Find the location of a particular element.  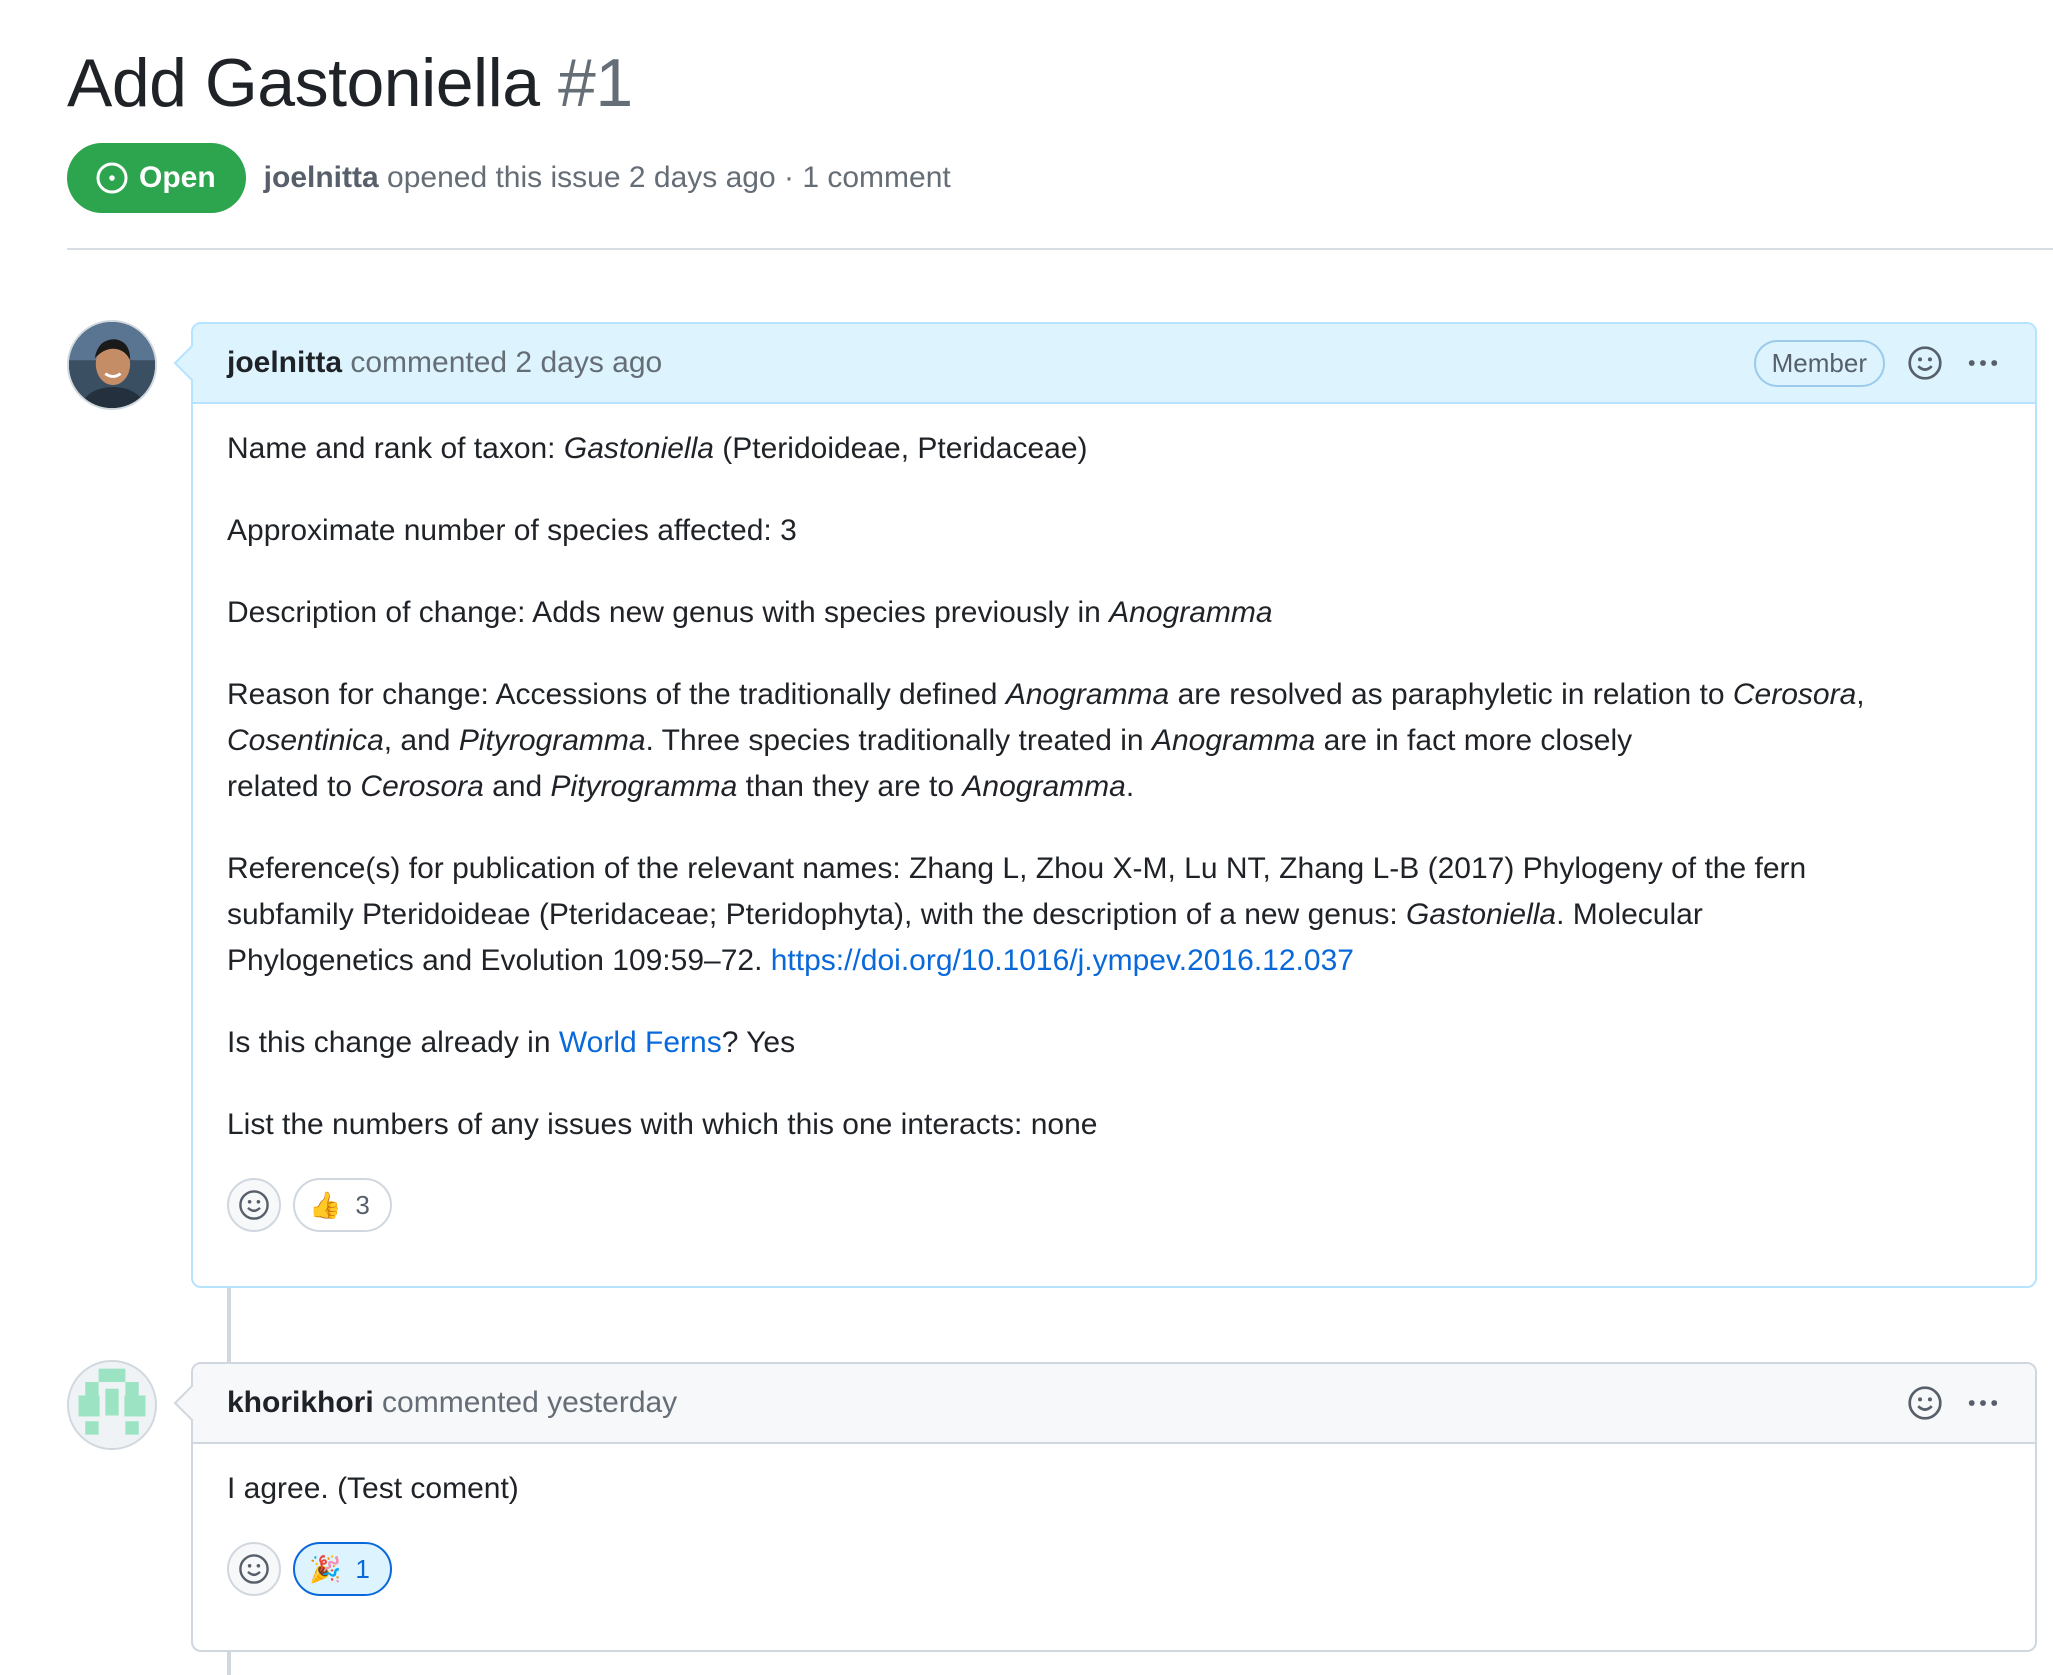

issue-title: Add Gastoniella #1 is located at coordinates (350, 83).